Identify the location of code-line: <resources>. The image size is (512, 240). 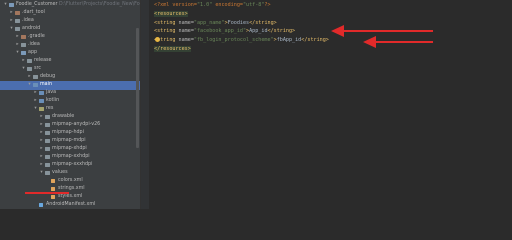
(171, 14).